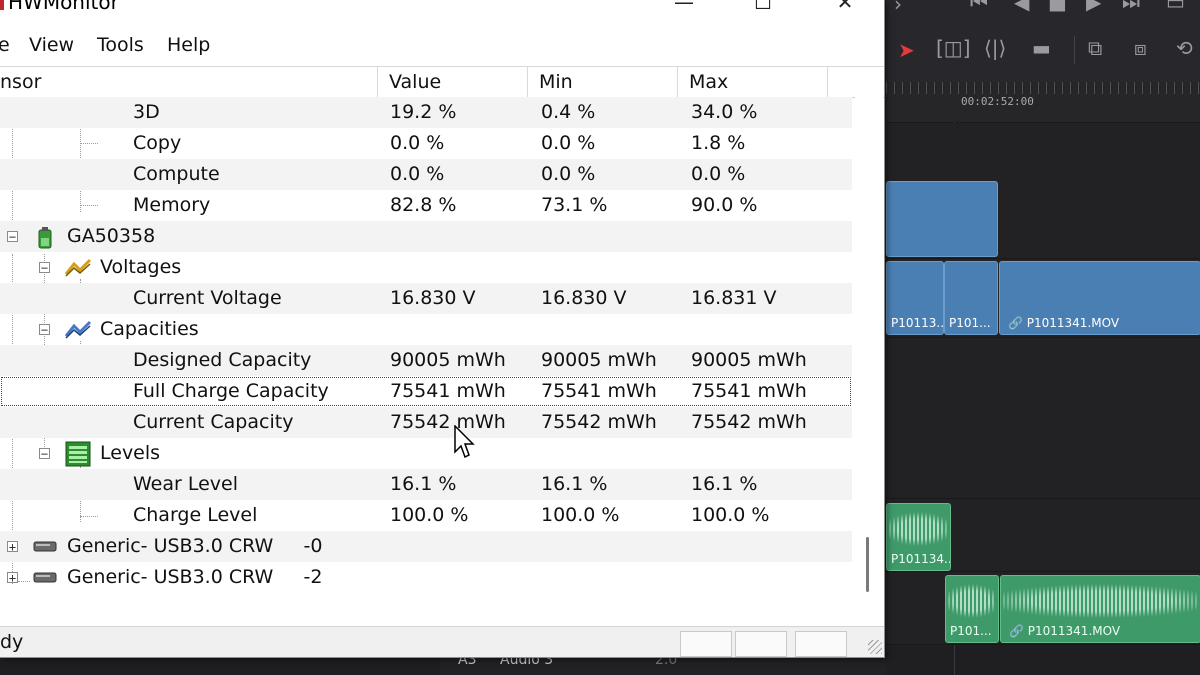  What do you see at coordinates (79, 332) in the screenshot?
I see `capacity-icon` at bounding box center [79, 332].